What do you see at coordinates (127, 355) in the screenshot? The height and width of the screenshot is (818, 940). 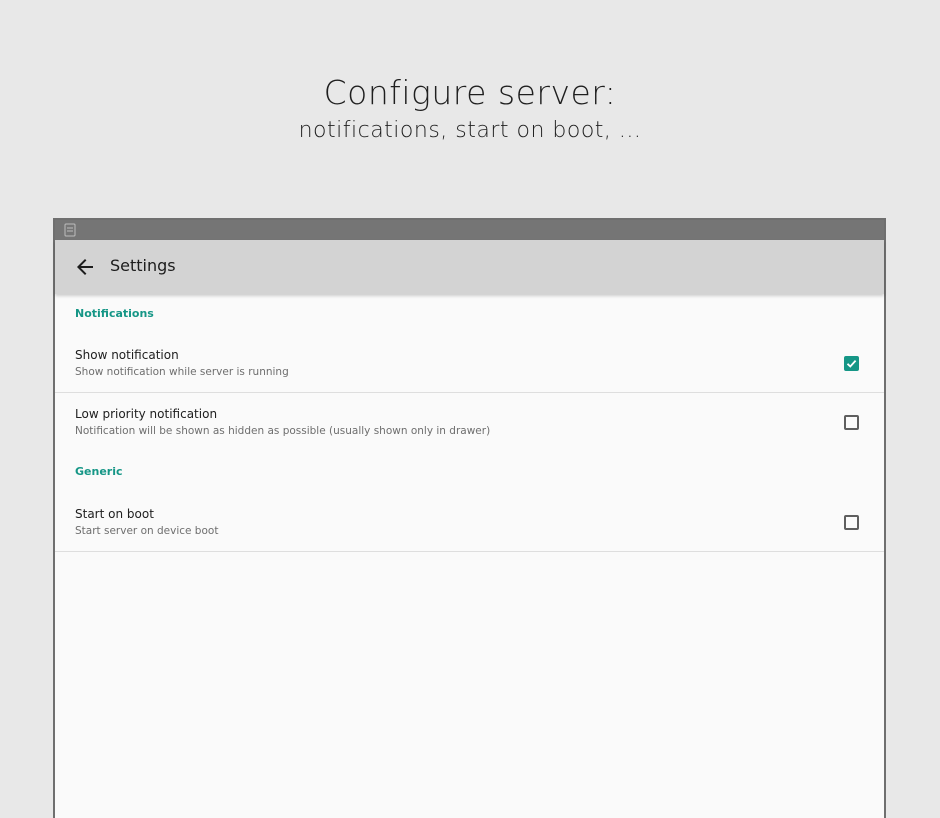 I see `pref-title: Show notification` at bounding box center [127, 355].